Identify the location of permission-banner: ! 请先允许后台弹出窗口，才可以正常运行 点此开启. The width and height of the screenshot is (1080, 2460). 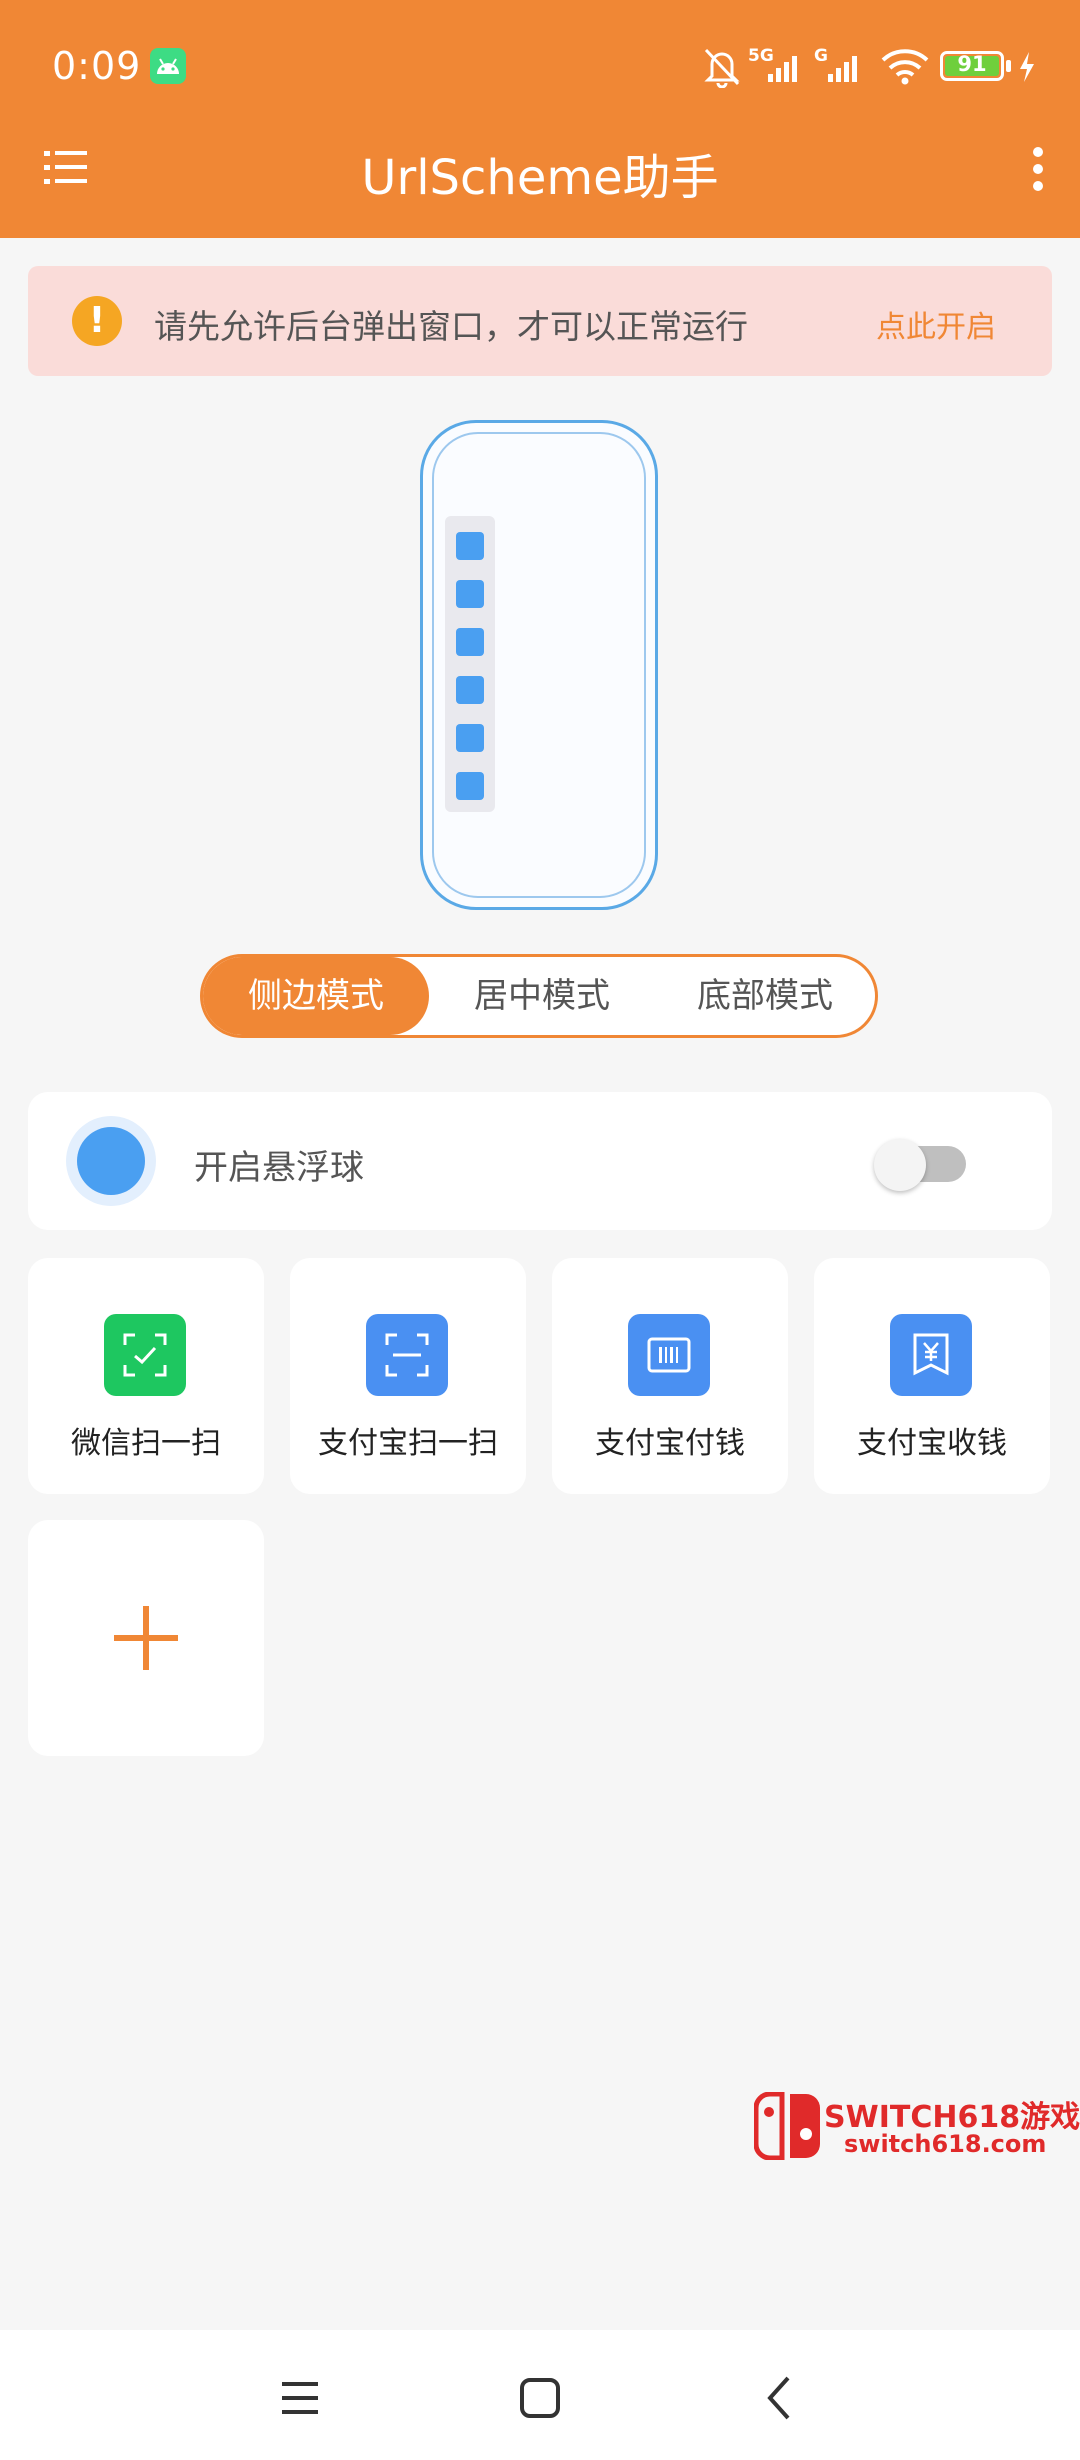
(540, 321).